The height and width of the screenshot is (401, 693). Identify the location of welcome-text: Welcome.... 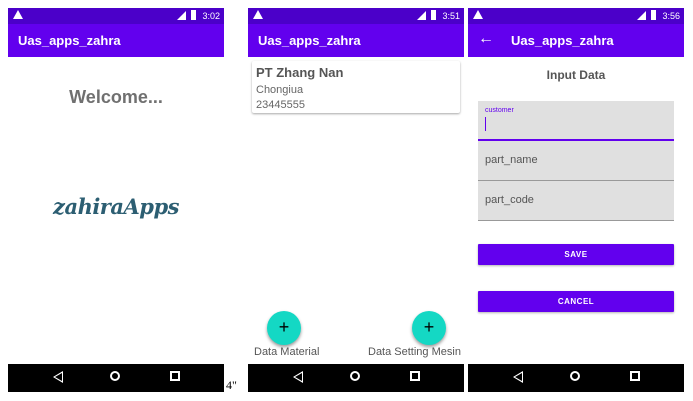
(116, 97).